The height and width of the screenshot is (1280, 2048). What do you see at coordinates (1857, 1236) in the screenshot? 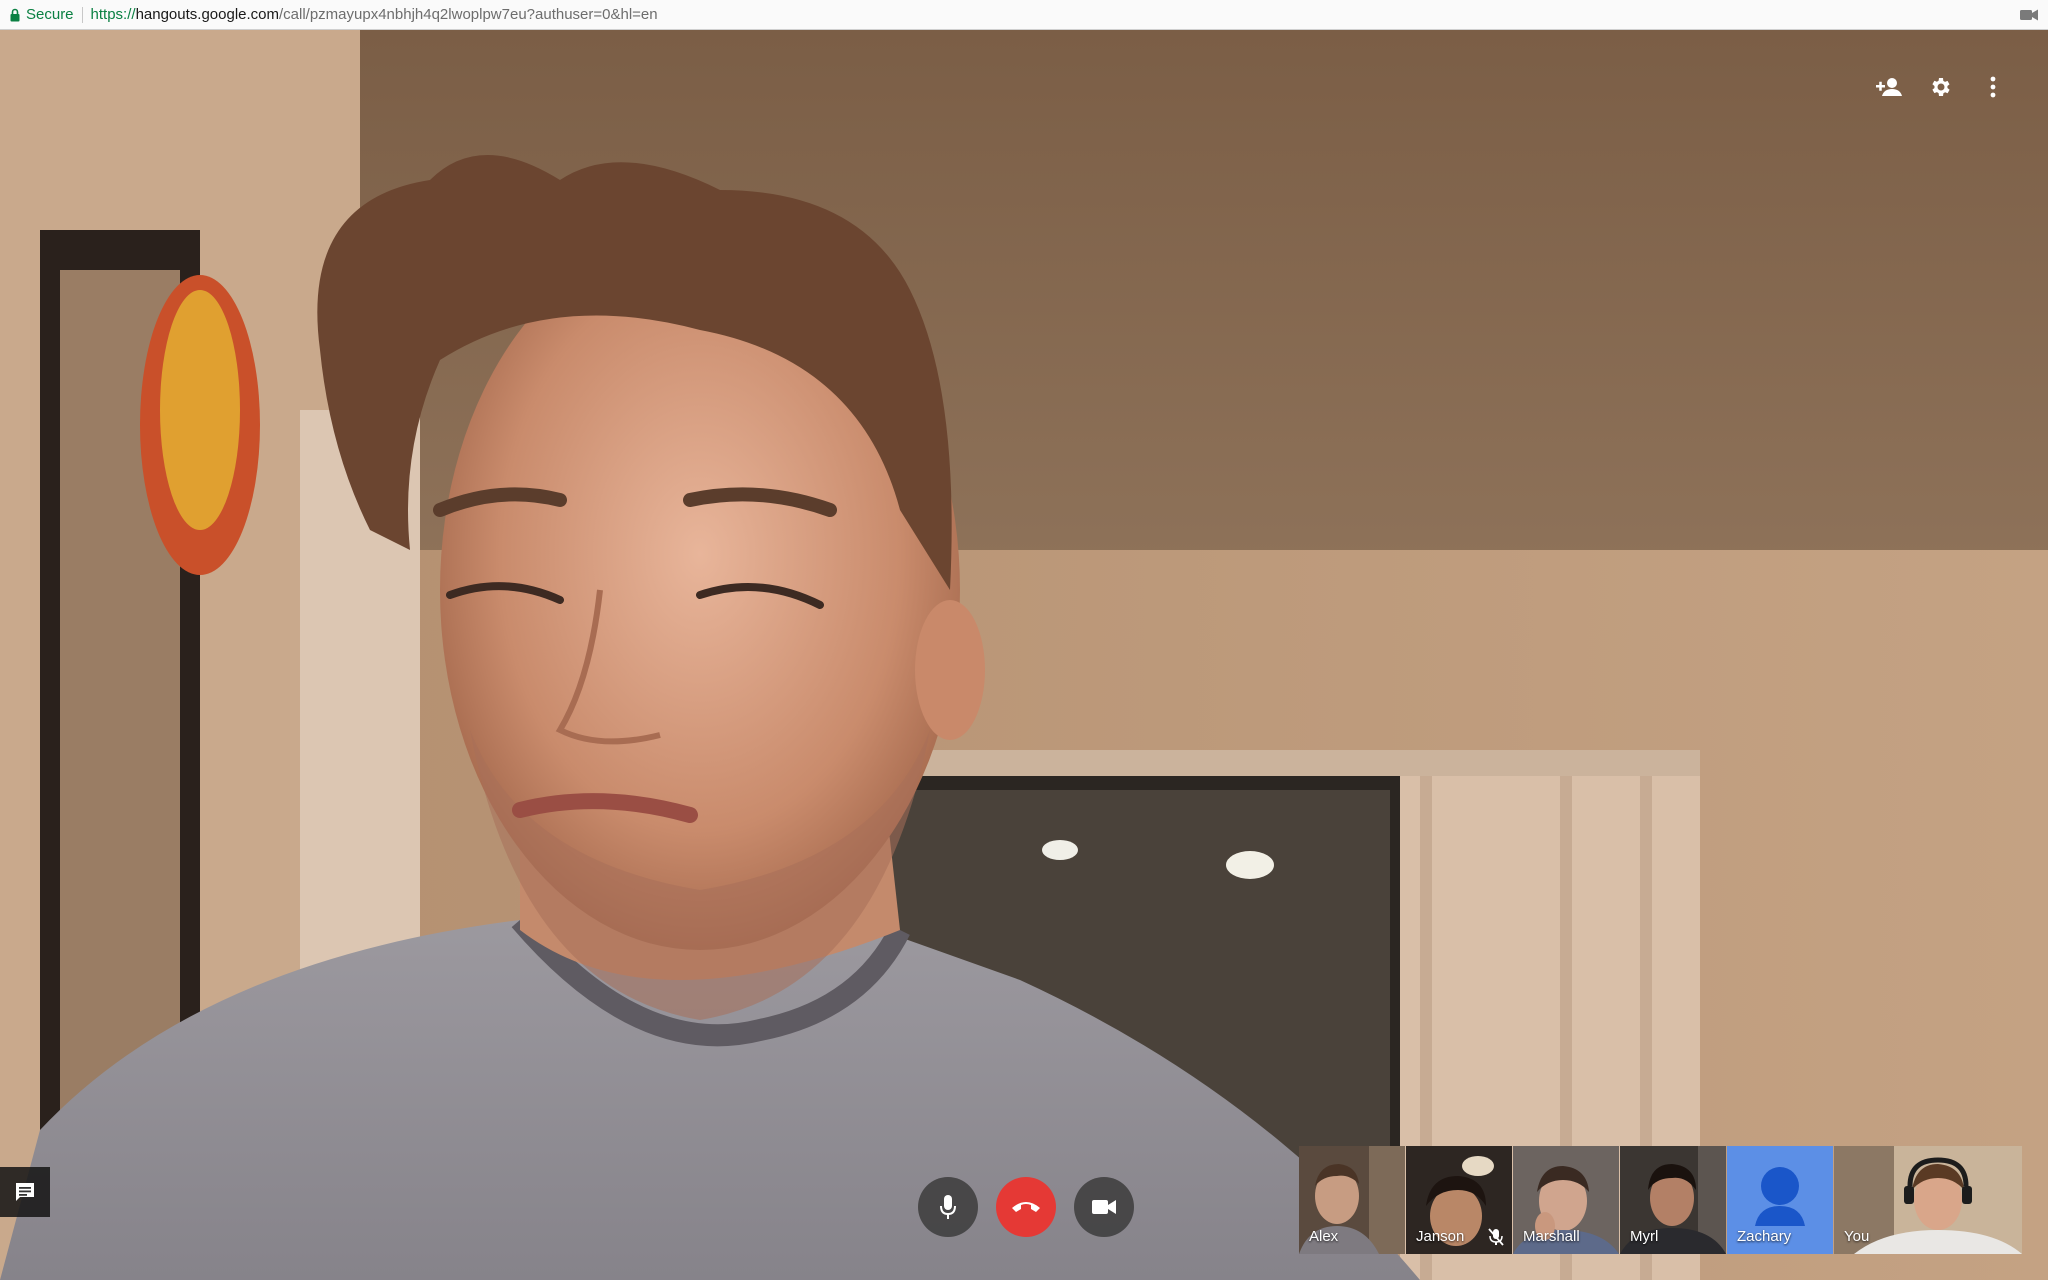
I see `participant-name: You` at bounding box center [1857, 1236].